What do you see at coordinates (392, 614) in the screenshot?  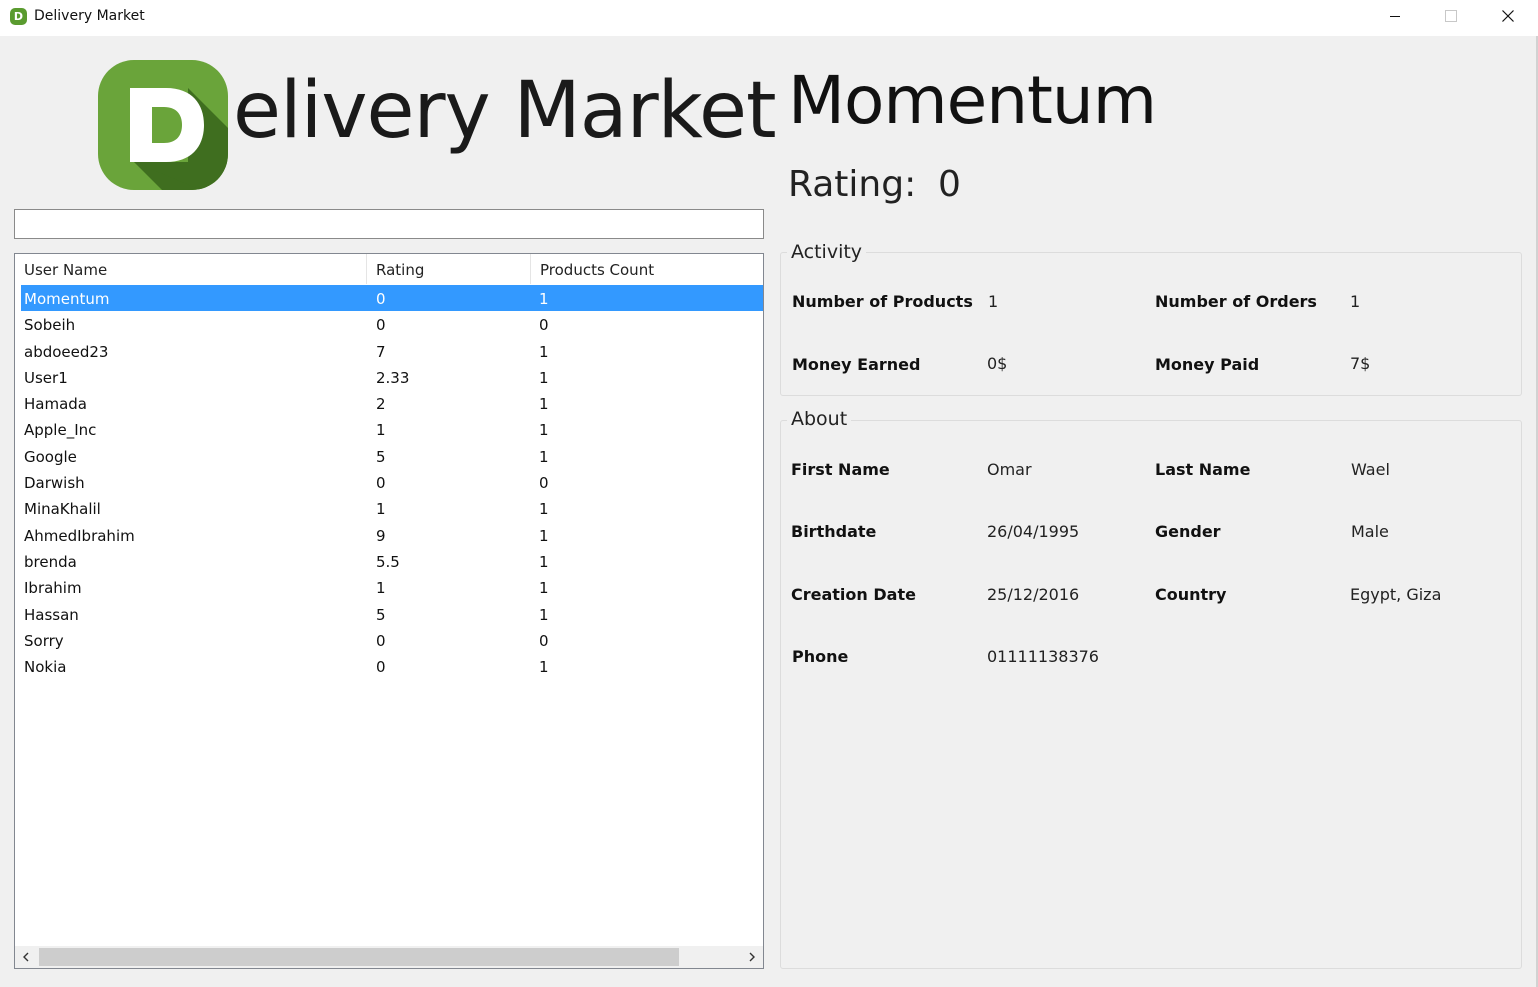 I see `table-row: Hassan 5 1` at bounding box center [392, 614].